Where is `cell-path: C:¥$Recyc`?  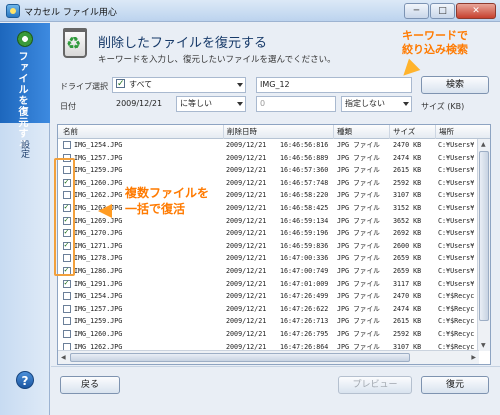 cell-path: C:¥$Recyc is located at coordinates (456, 296).